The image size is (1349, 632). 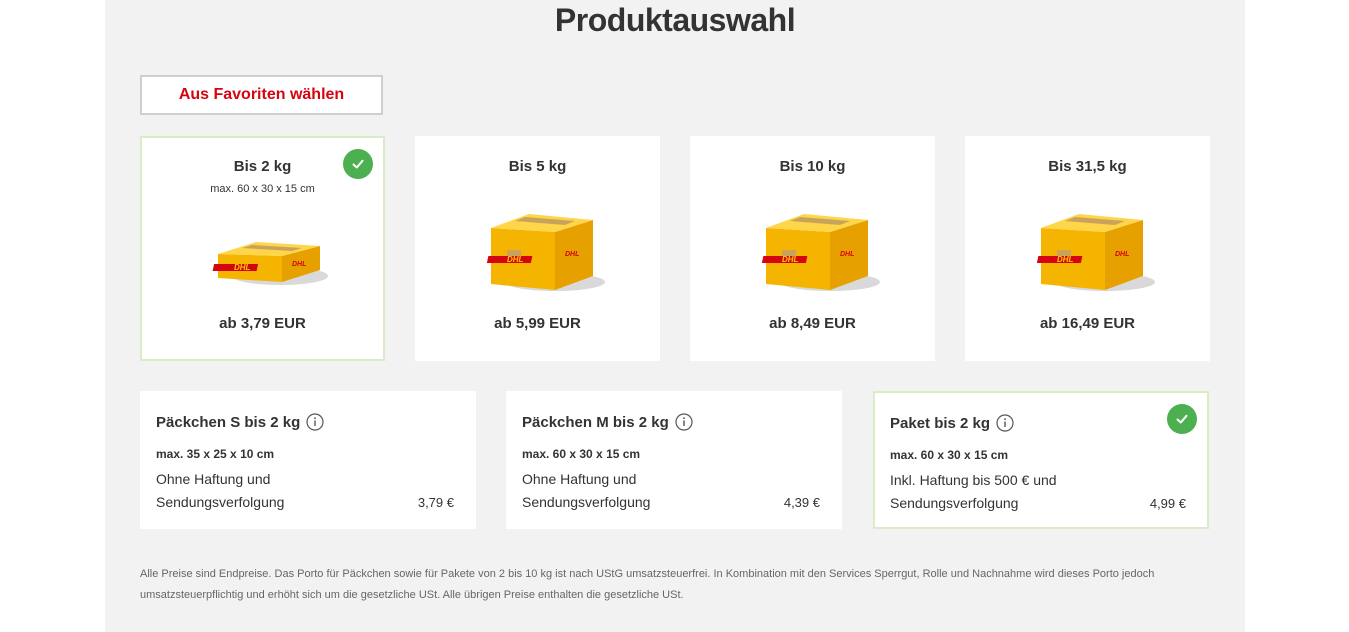 I want to click on product-option-price: 3,79 €, so click(x=435, y=502).